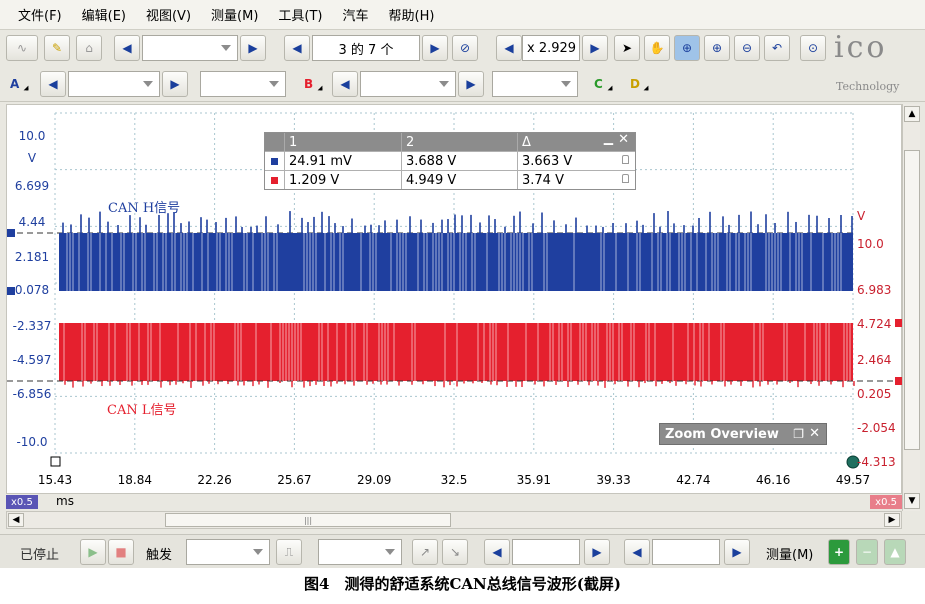 The image size is (925, 604). I want to click on zoom-overview-panel: Zoom Overview ❐ ✕, so click(743, 434).